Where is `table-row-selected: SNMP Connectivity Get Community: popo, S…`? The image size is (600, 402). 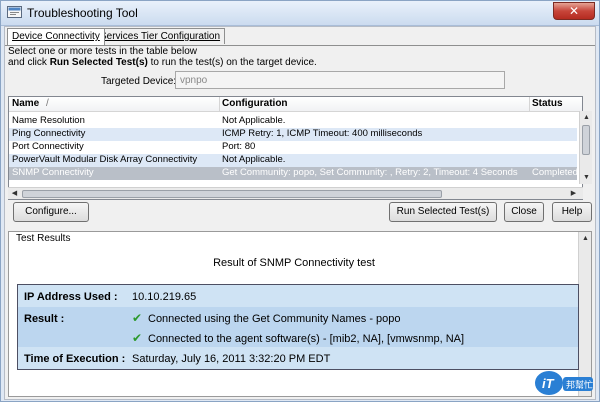
table-row-selected: SNMP Connectivity Get Community: popo, S… is located at coordinates (293, 173).